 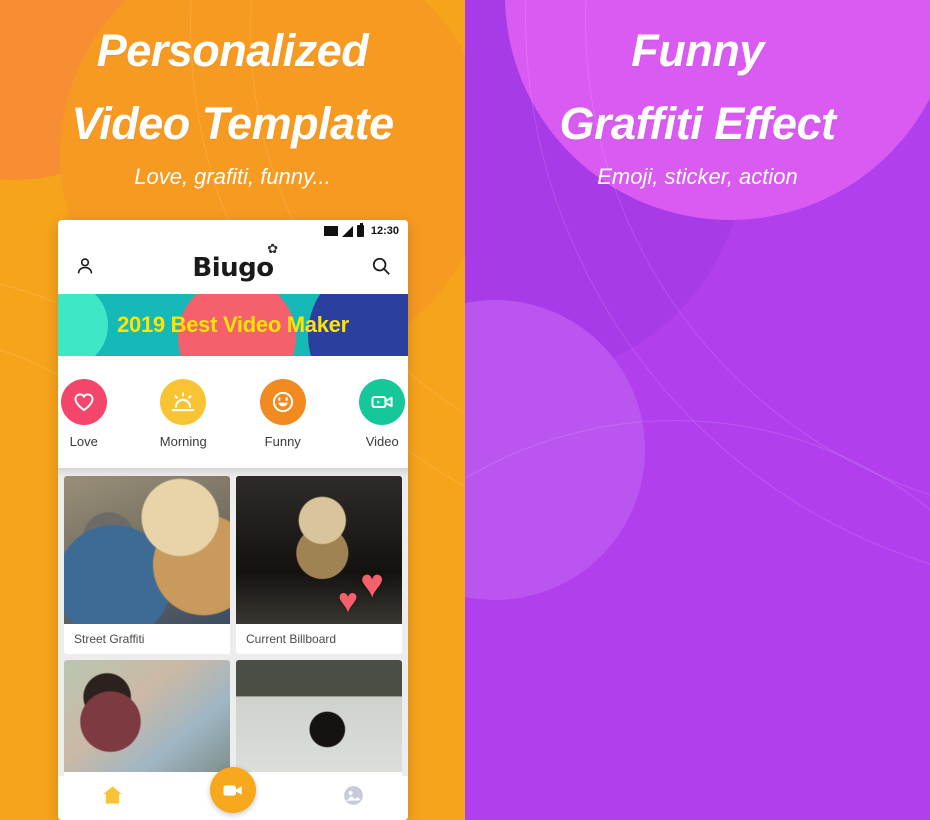 I want to click on promo-banner: 2019 Best Video Maker, so click(x=233, y=325).